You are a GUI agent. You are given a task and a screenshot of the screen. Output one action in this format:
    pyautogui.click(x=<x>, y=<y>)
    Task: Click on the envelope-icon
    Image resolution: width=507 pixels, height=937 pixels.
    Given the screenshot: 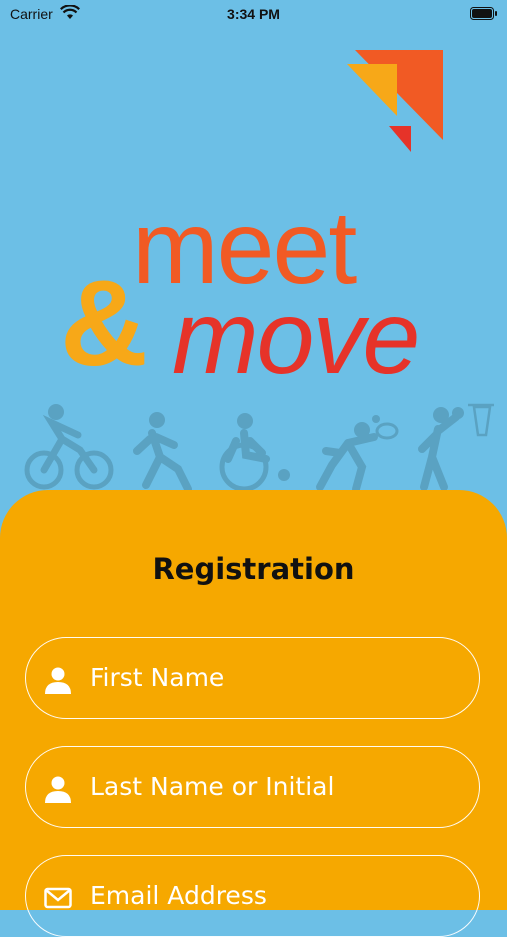 What is the action you would take?
    pyautogui.click(x=58, y=898)
    